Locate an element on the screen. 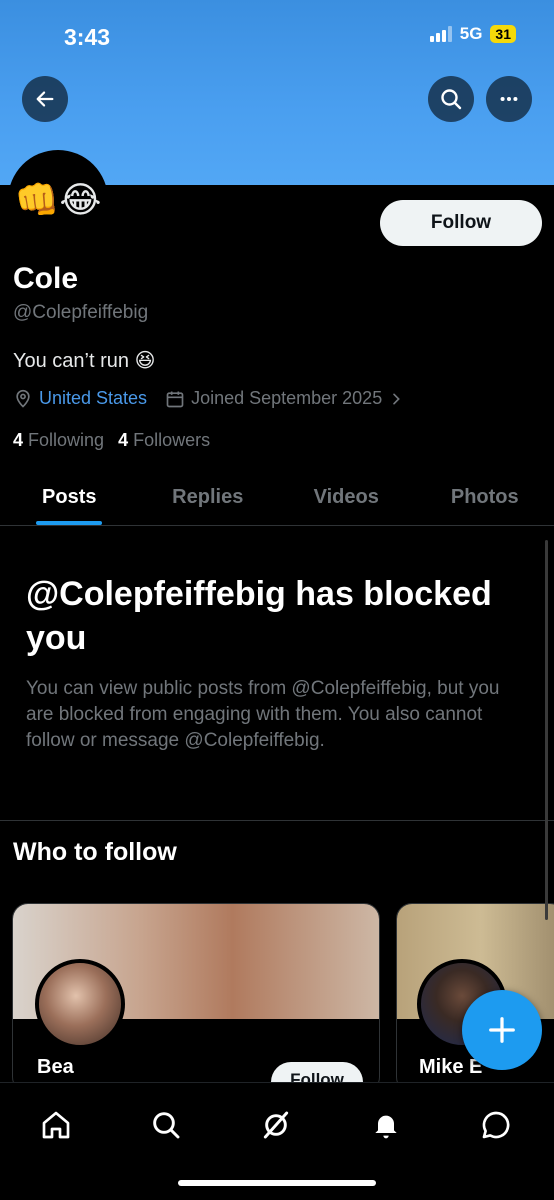 Image resolution: width=554 pixels, height=1200 pixels. profile-name: Cole is located at coordinates (46, 278).